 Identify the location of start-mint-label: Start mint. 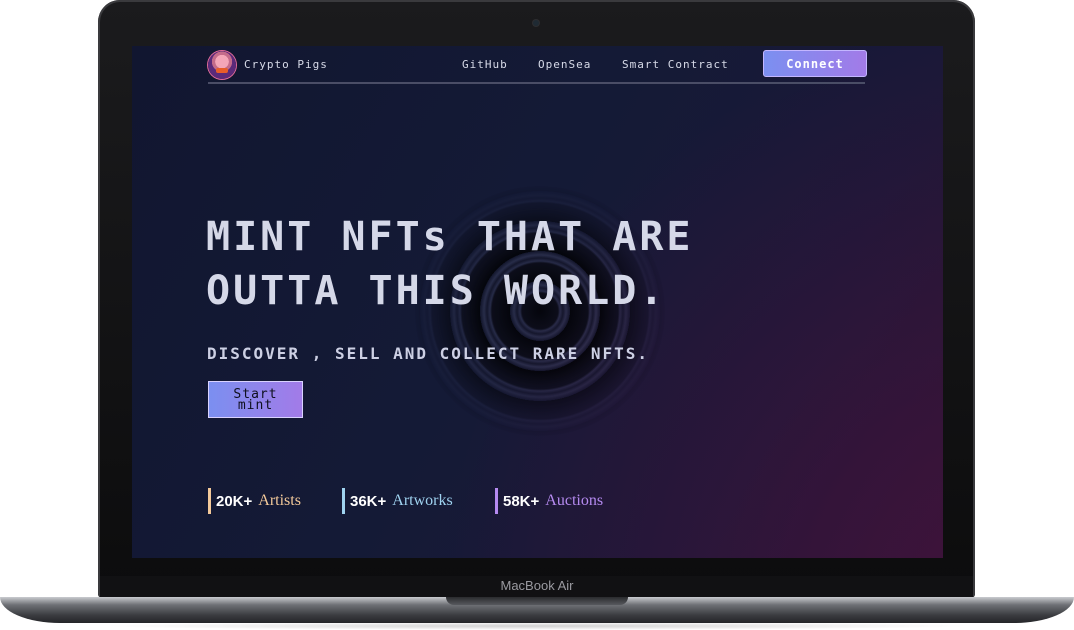
(255, 399).